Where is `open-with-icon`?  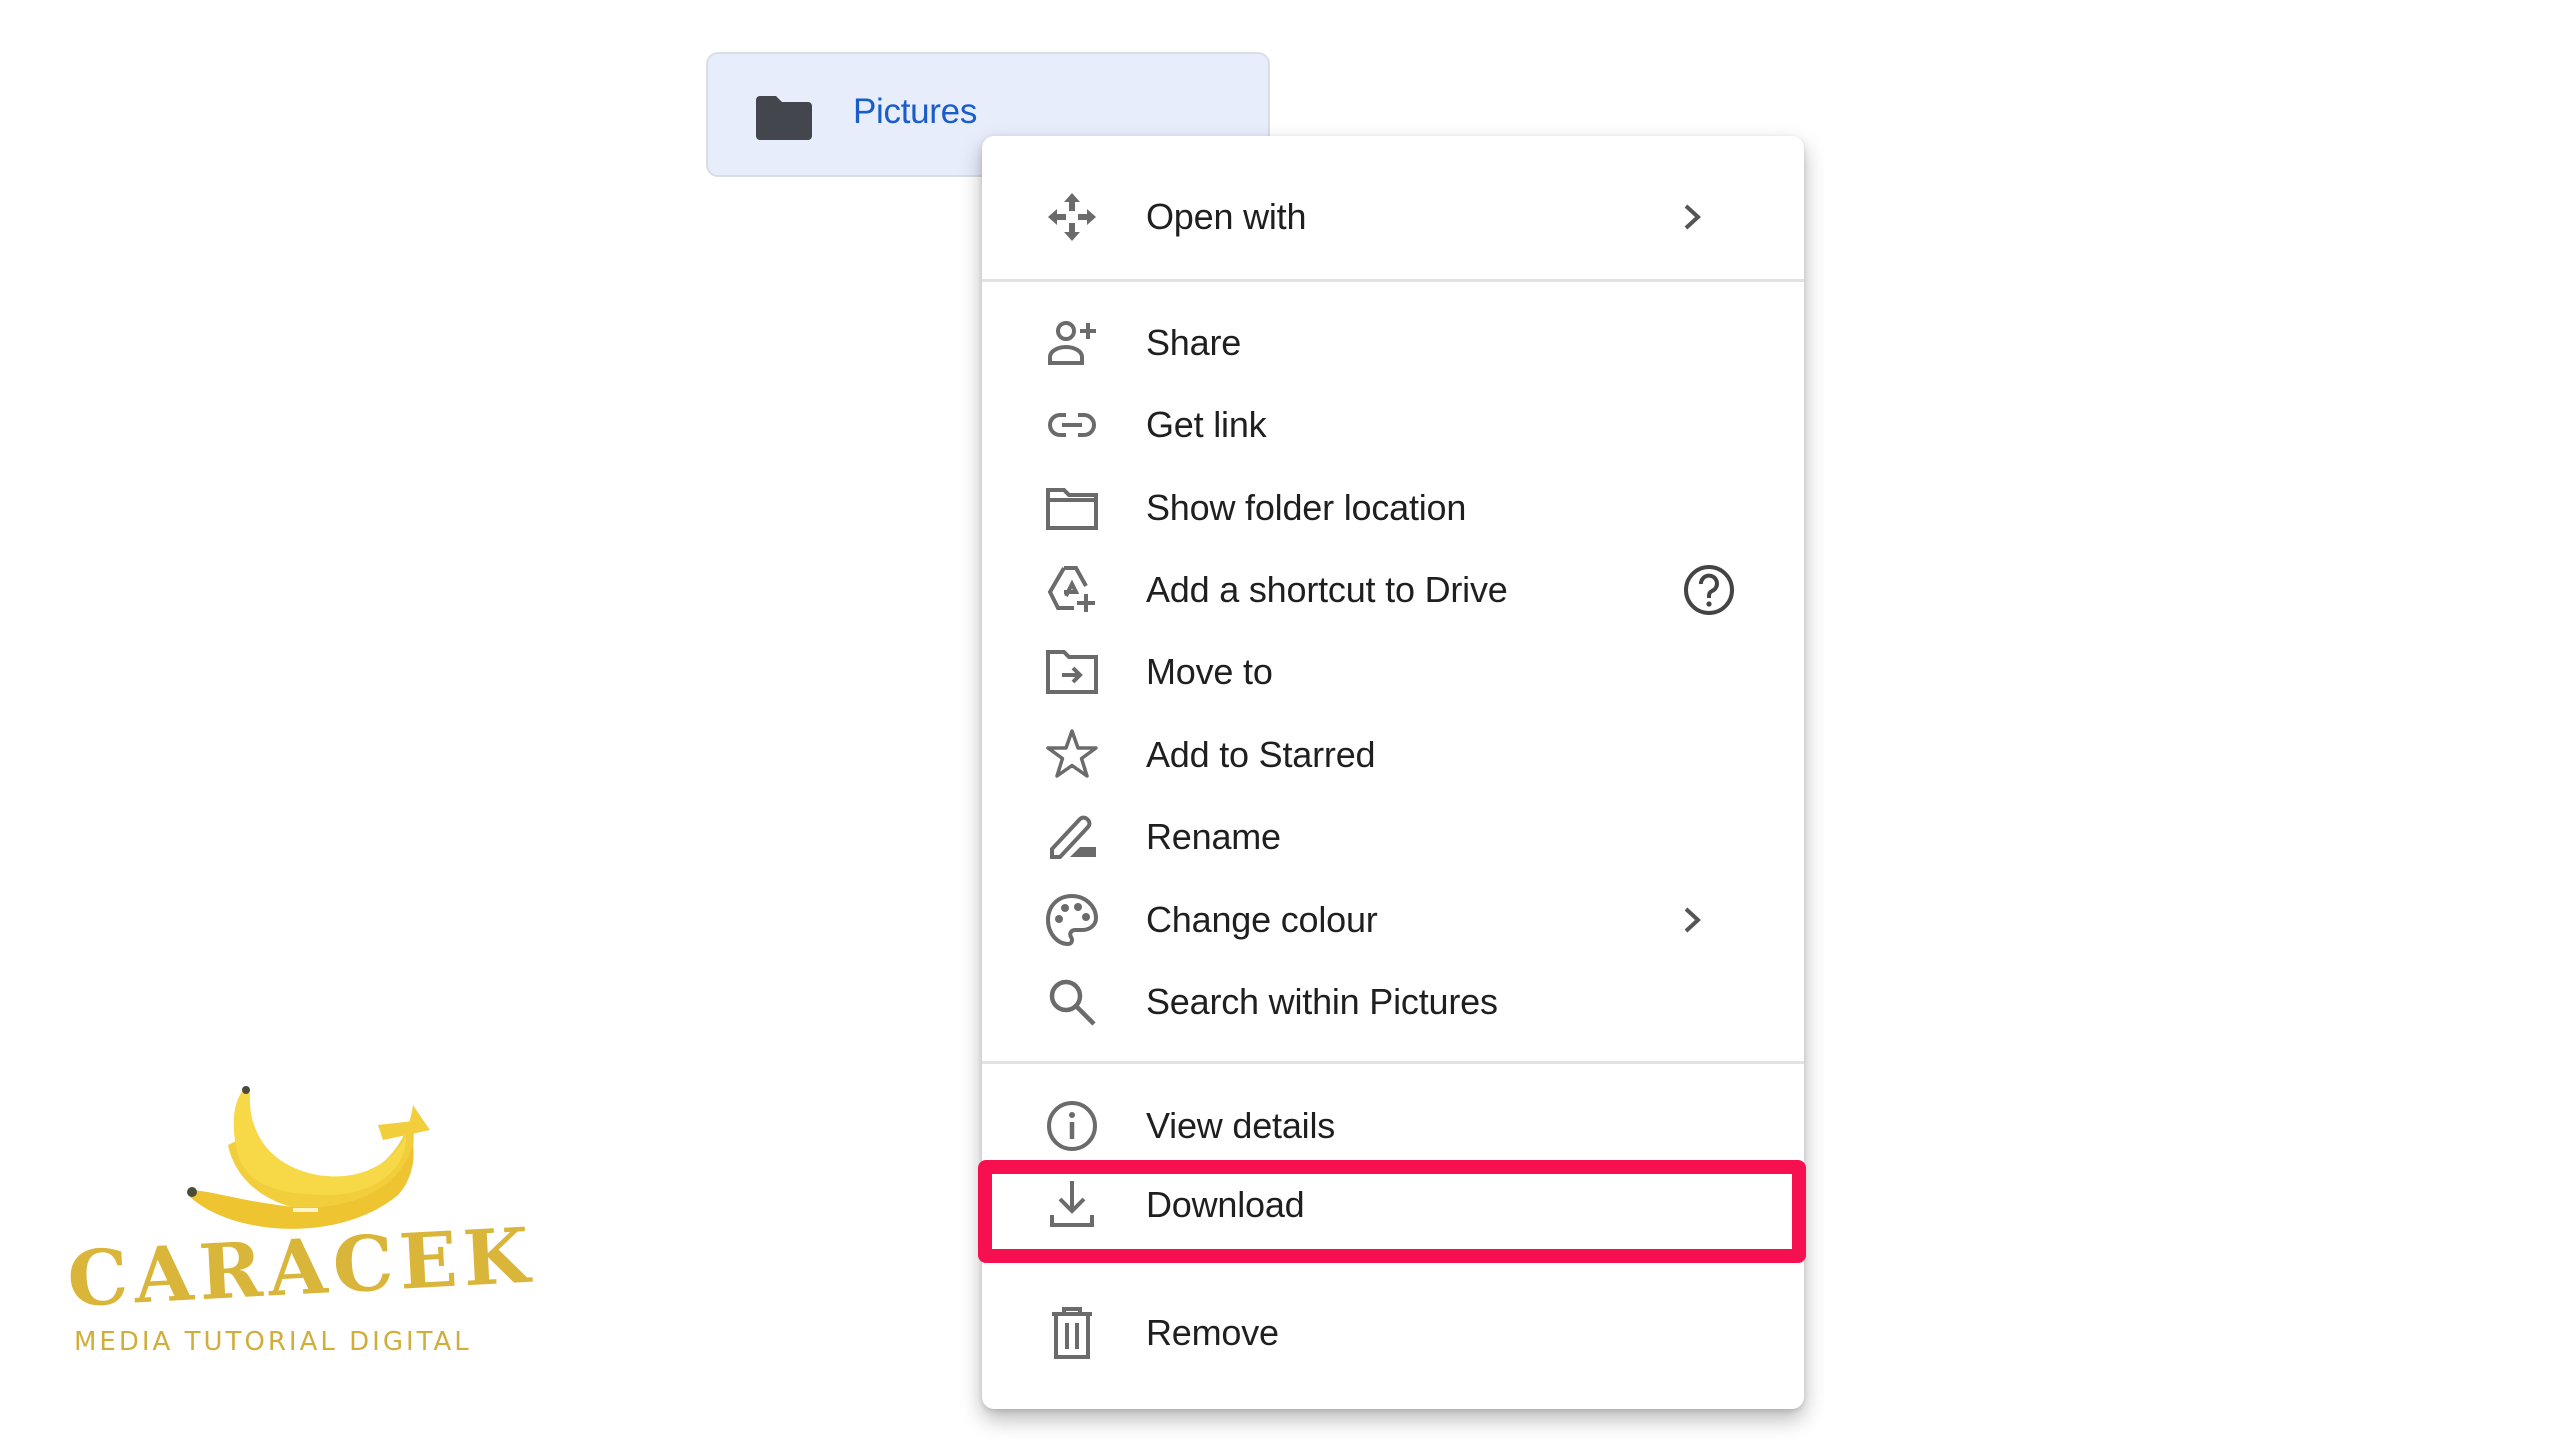
open-with-icon is located at coordinates (1072, 217).